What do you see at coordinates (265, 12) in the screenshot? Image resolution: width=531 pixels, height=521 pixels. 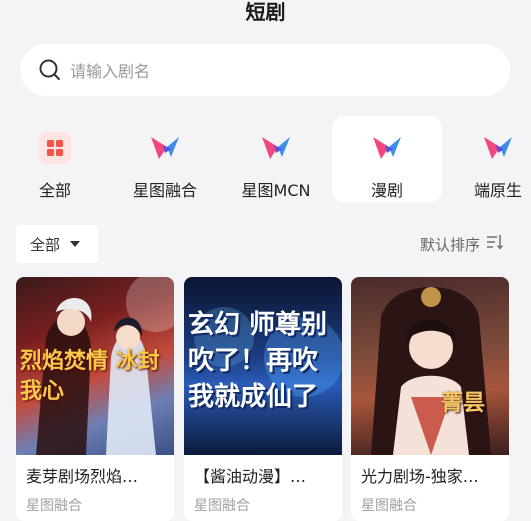 I see `page-title: 短剧` at bounding box center [265, 12].